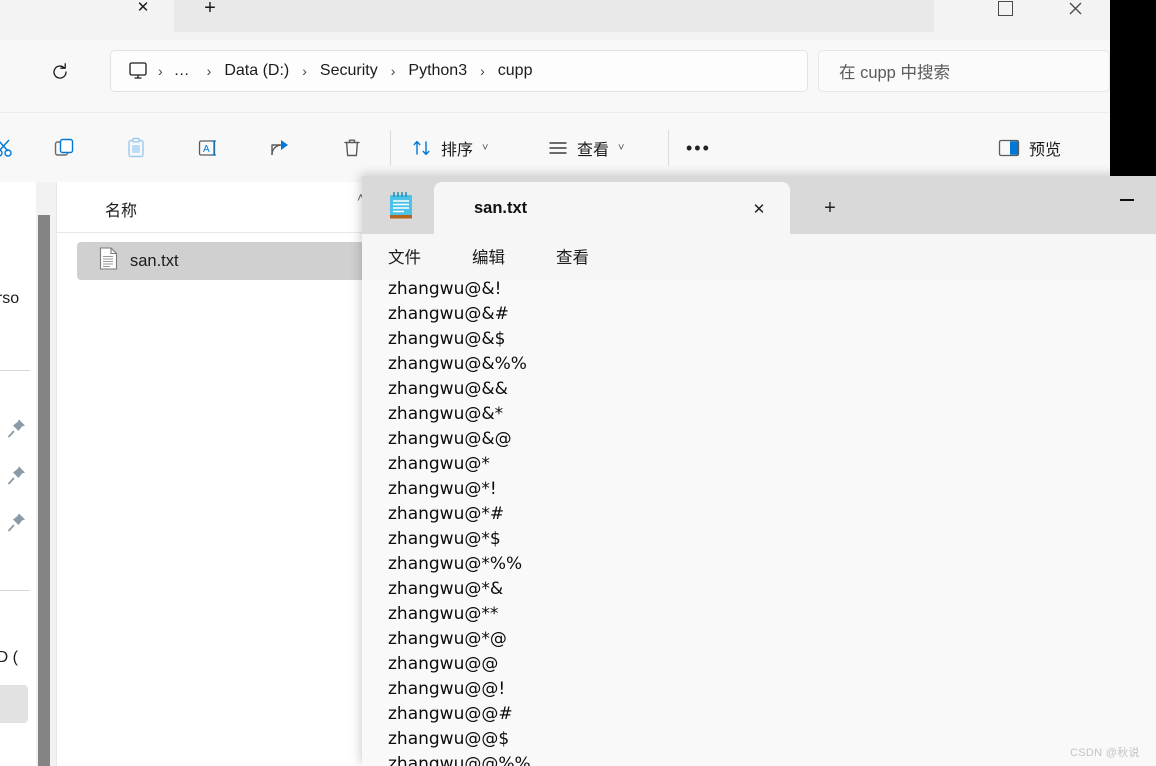  What do you see at coordinates (1009, 148) in the screenshot?
I see `preview-pane-icon` at bounding box center [1009, 148].